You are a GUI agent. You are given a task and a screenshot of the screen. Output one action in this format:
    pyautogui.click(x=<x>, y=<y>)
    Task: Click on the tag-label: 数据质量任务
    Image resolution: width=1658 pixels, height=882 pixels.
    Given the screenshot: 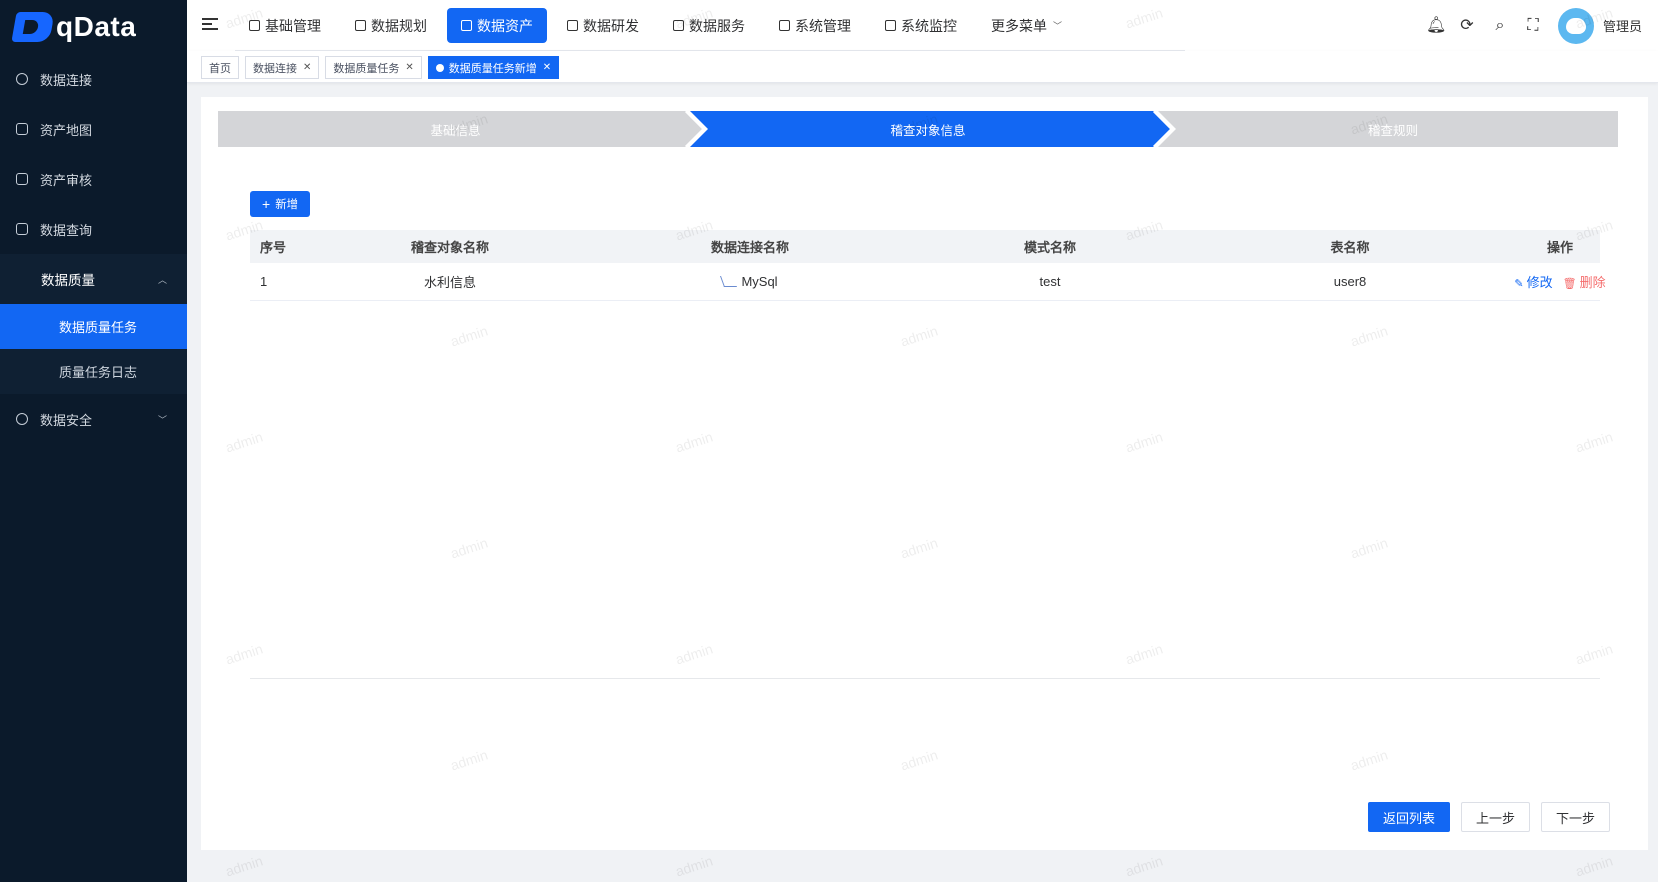 What is the action you would take?
    pyautogui.click(x=366, y=68)
    